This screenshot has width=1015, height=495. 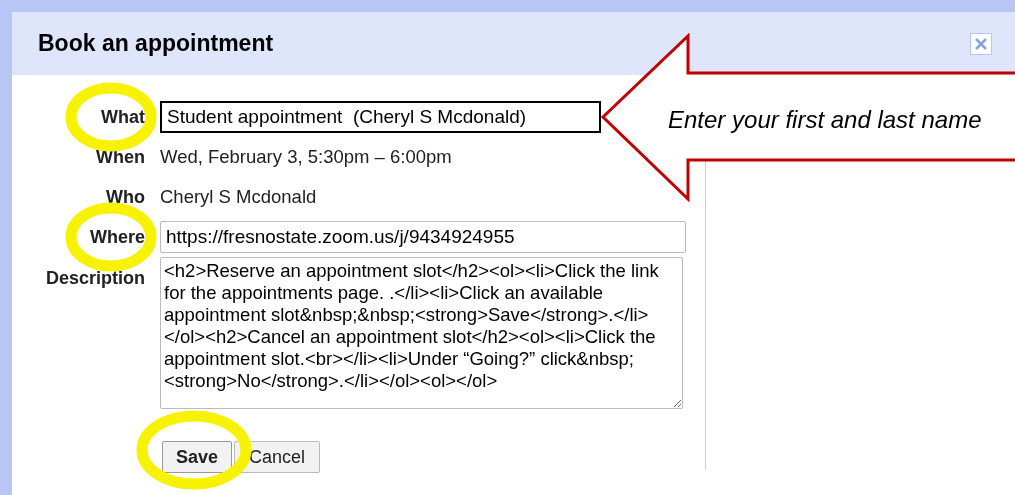 What do you see at coordinates (825, 120) in the screenshot?
I see `callout-text: Enter your first and last name` at bounding box center [825, 120].